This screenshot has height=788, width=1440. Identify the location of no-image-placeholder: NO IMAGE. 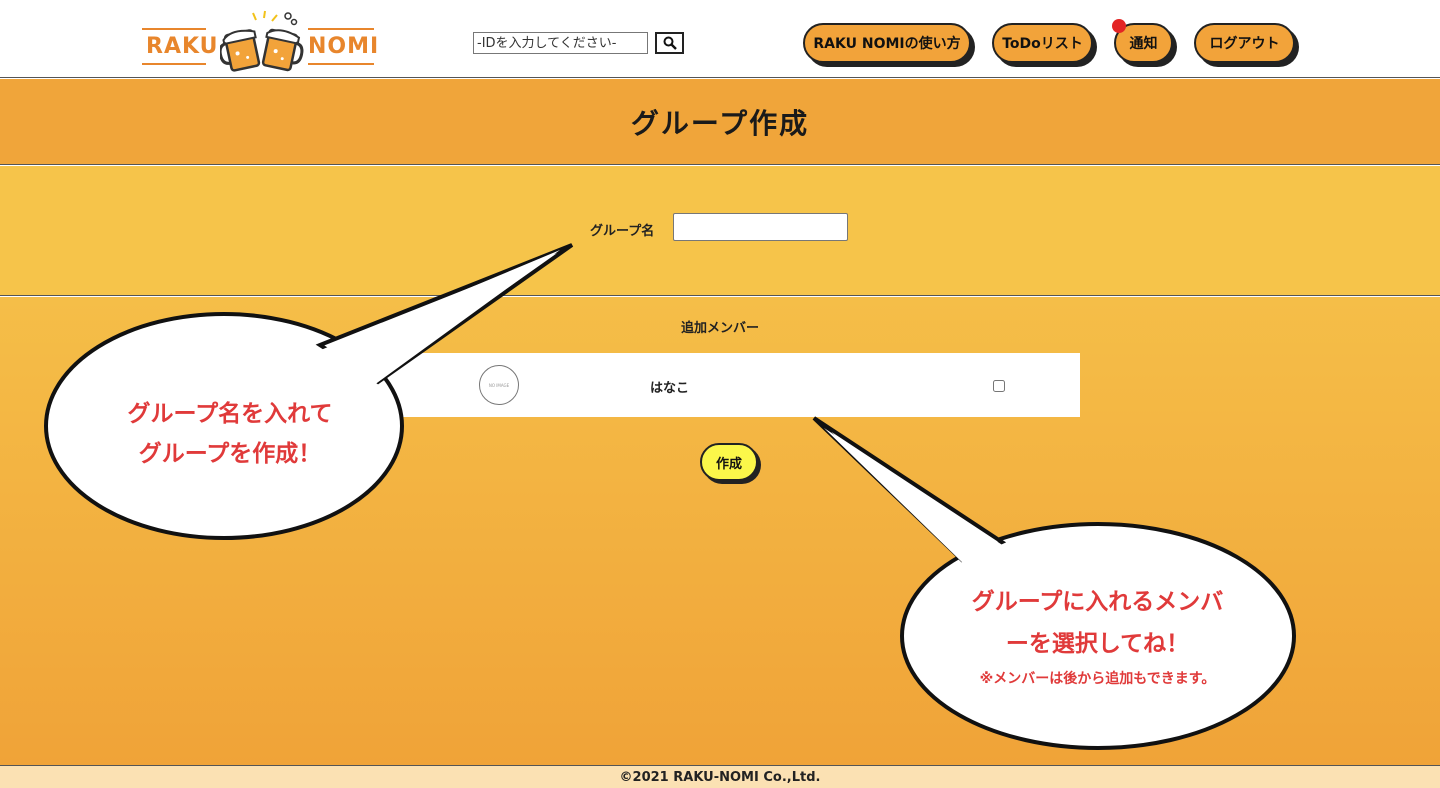
(499, 385).